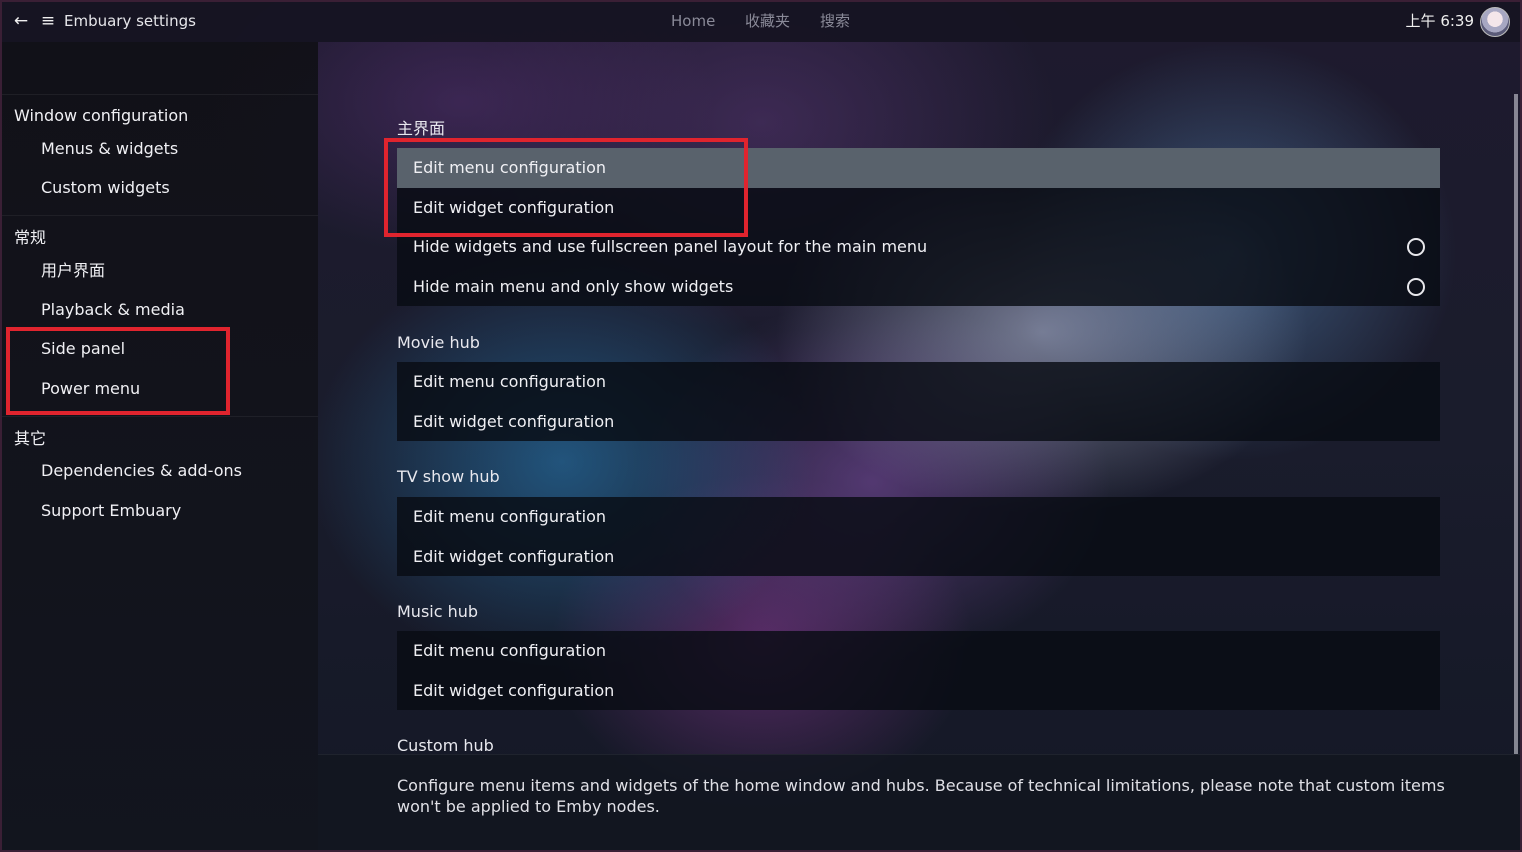  What do you see at coordinates (918, 382) in the screenshot?
I see `movie-edit-menu-config-button: Edit menu configuration` at bounding box center [918, 382].